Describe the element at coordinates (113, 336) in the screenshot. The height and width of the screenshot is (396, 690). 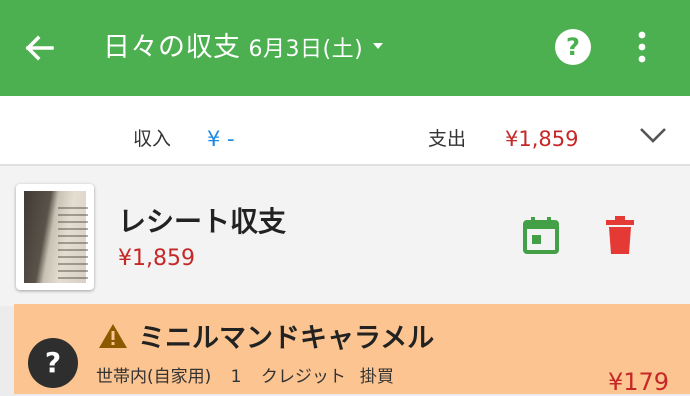
I see `warning-icon` at that location.